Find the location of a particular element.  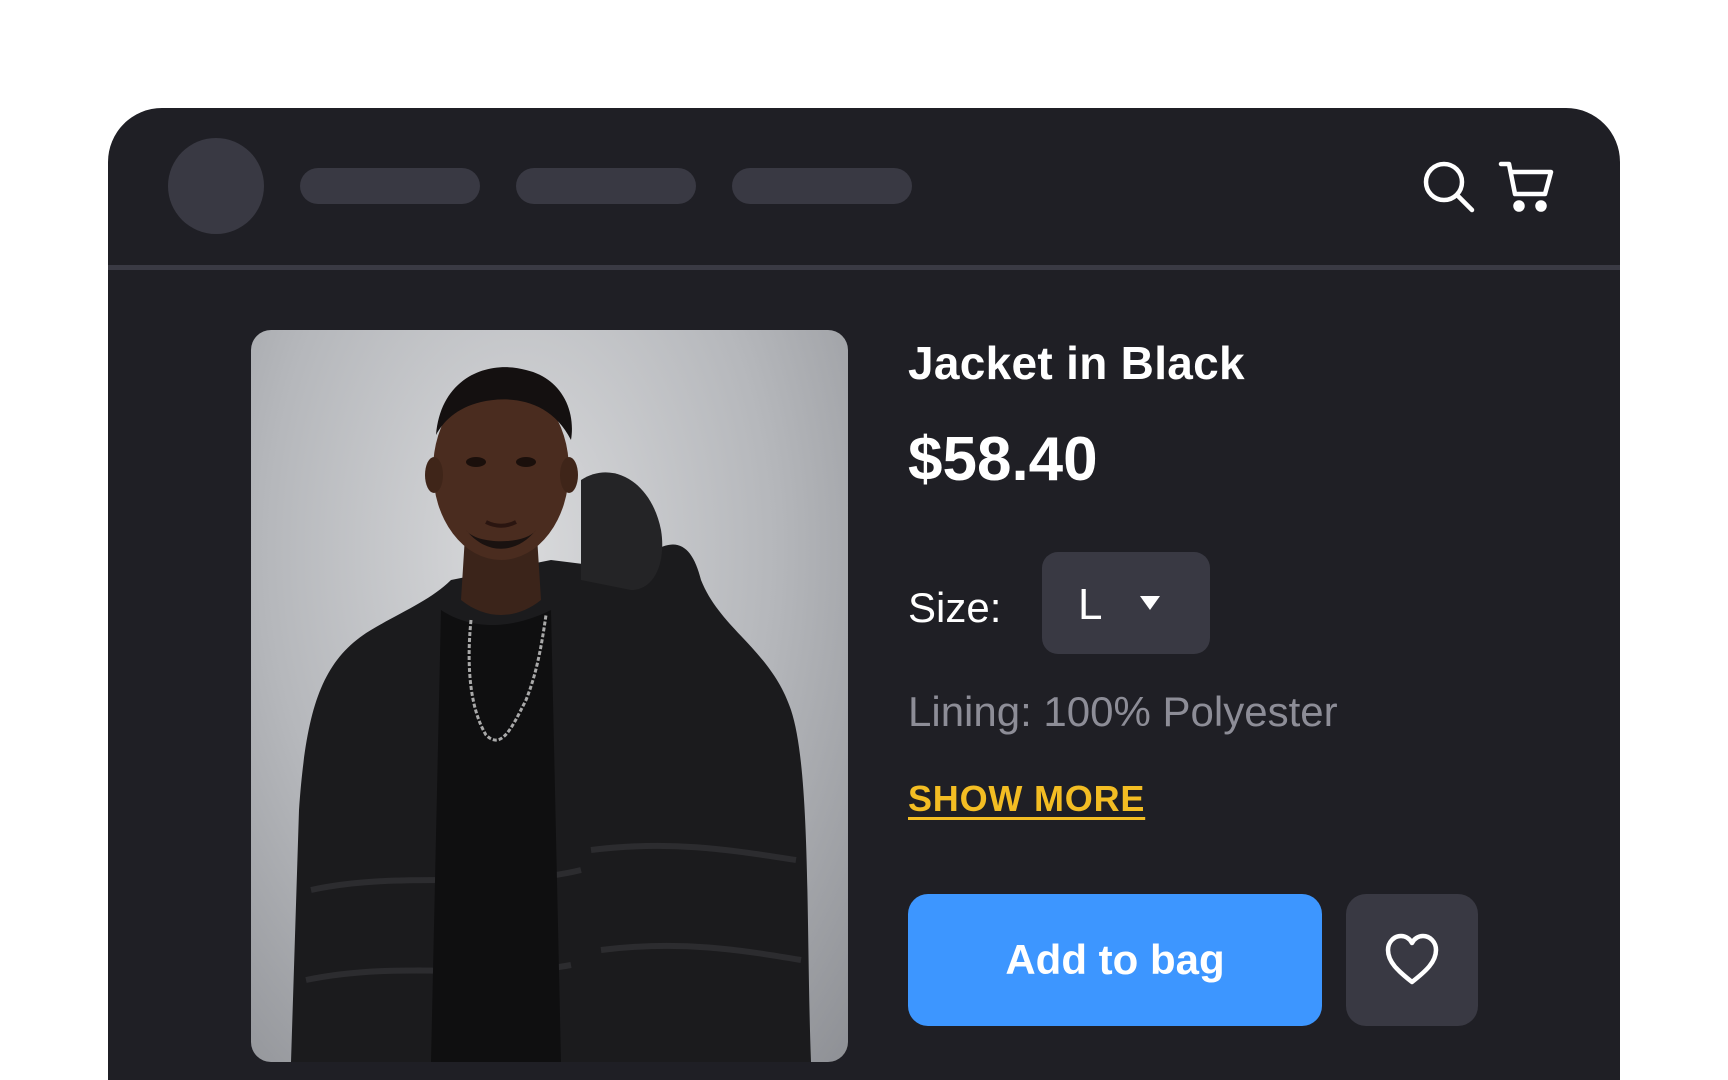

size-selected-value: L is located at coordinates (1090, 604).